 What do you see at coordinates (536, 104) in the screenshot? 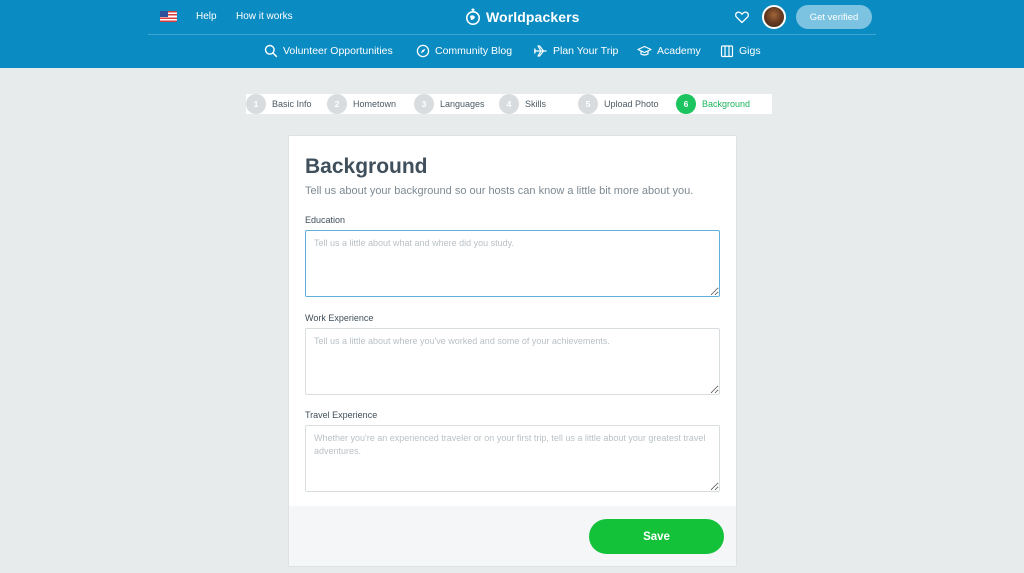
I see `step-label: Skills` at bounding box center [536, 104].